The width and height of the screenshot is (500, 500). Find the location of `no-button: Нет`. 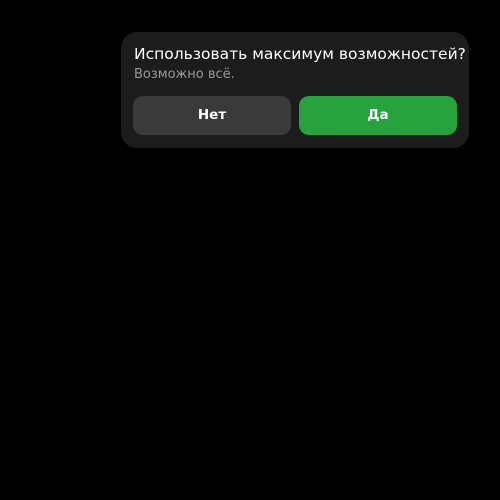

no-button: Нет is located at coordinates (212, 115).